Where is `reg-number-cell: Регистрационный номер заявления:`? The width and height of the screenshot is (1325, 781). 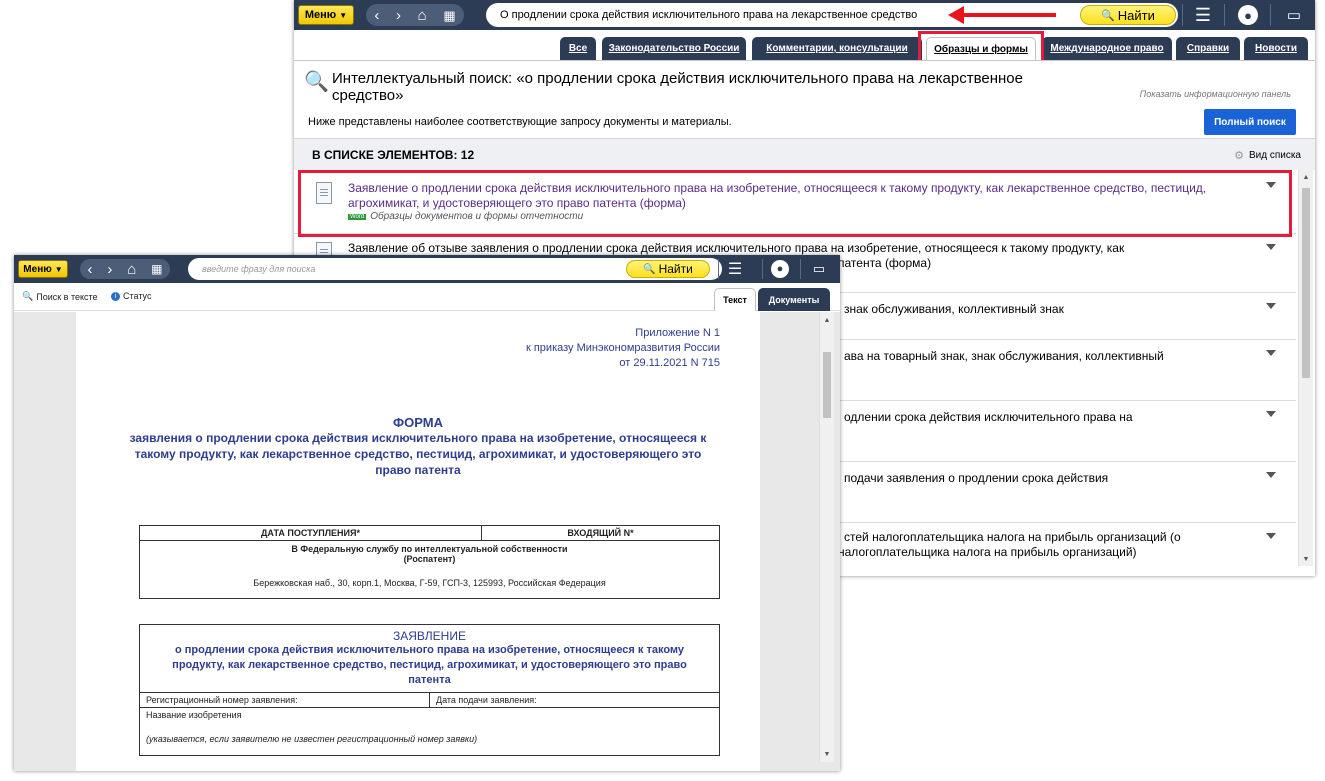
reg-number-cell: Регистрационный номер заявления: is located at coordinates (284, 700).